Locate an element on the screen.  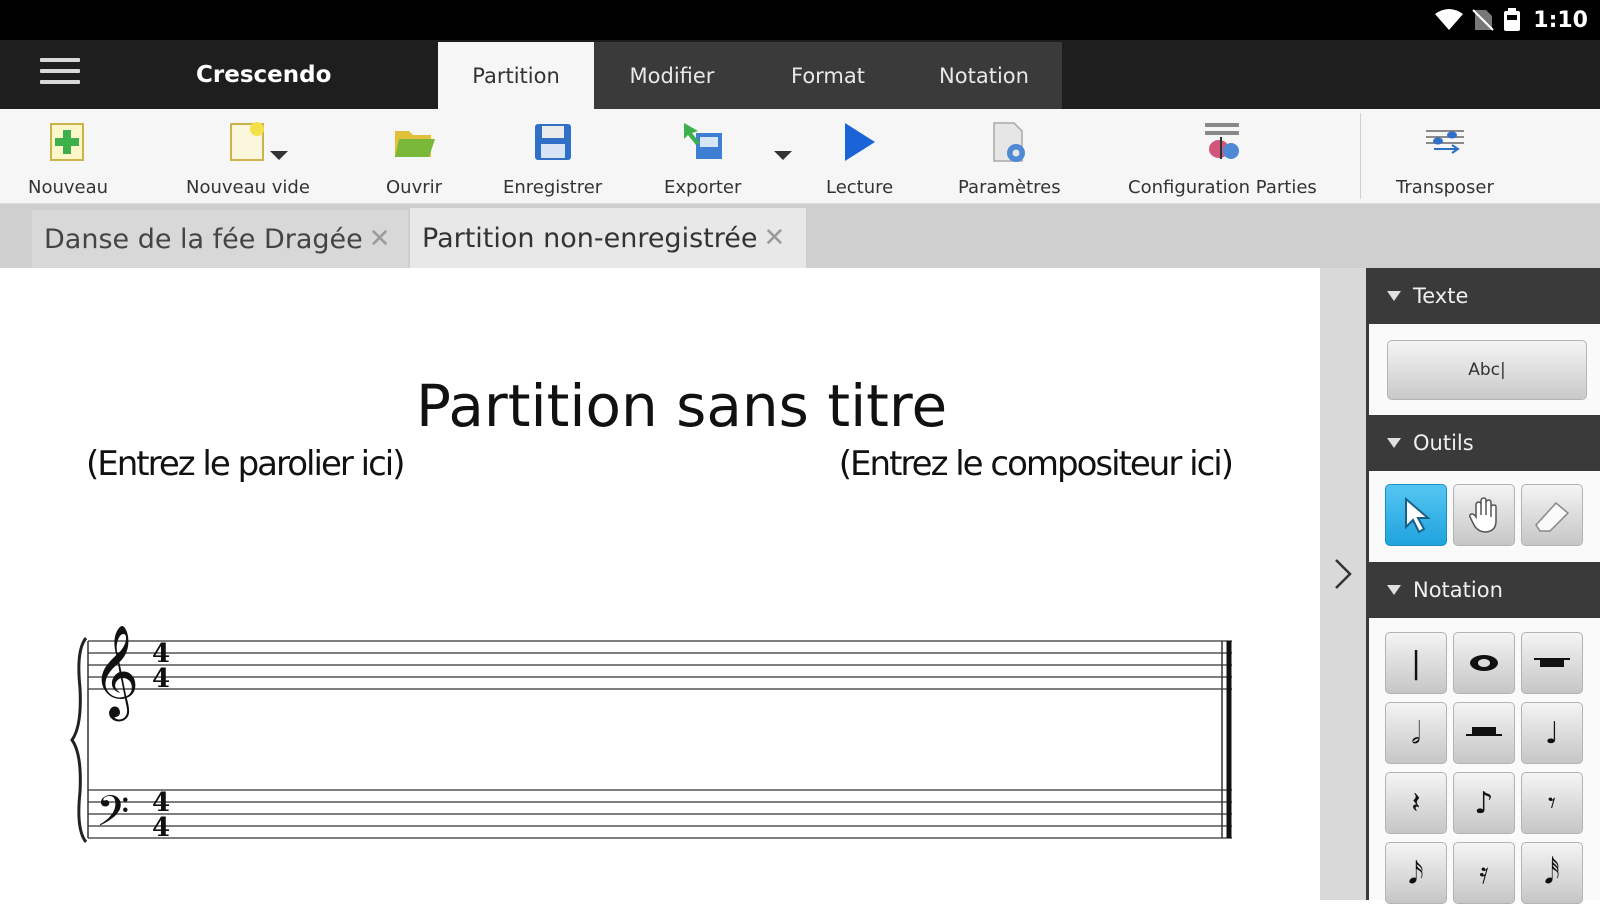
eraser-tool-button is located at coordinates (1552, 515).